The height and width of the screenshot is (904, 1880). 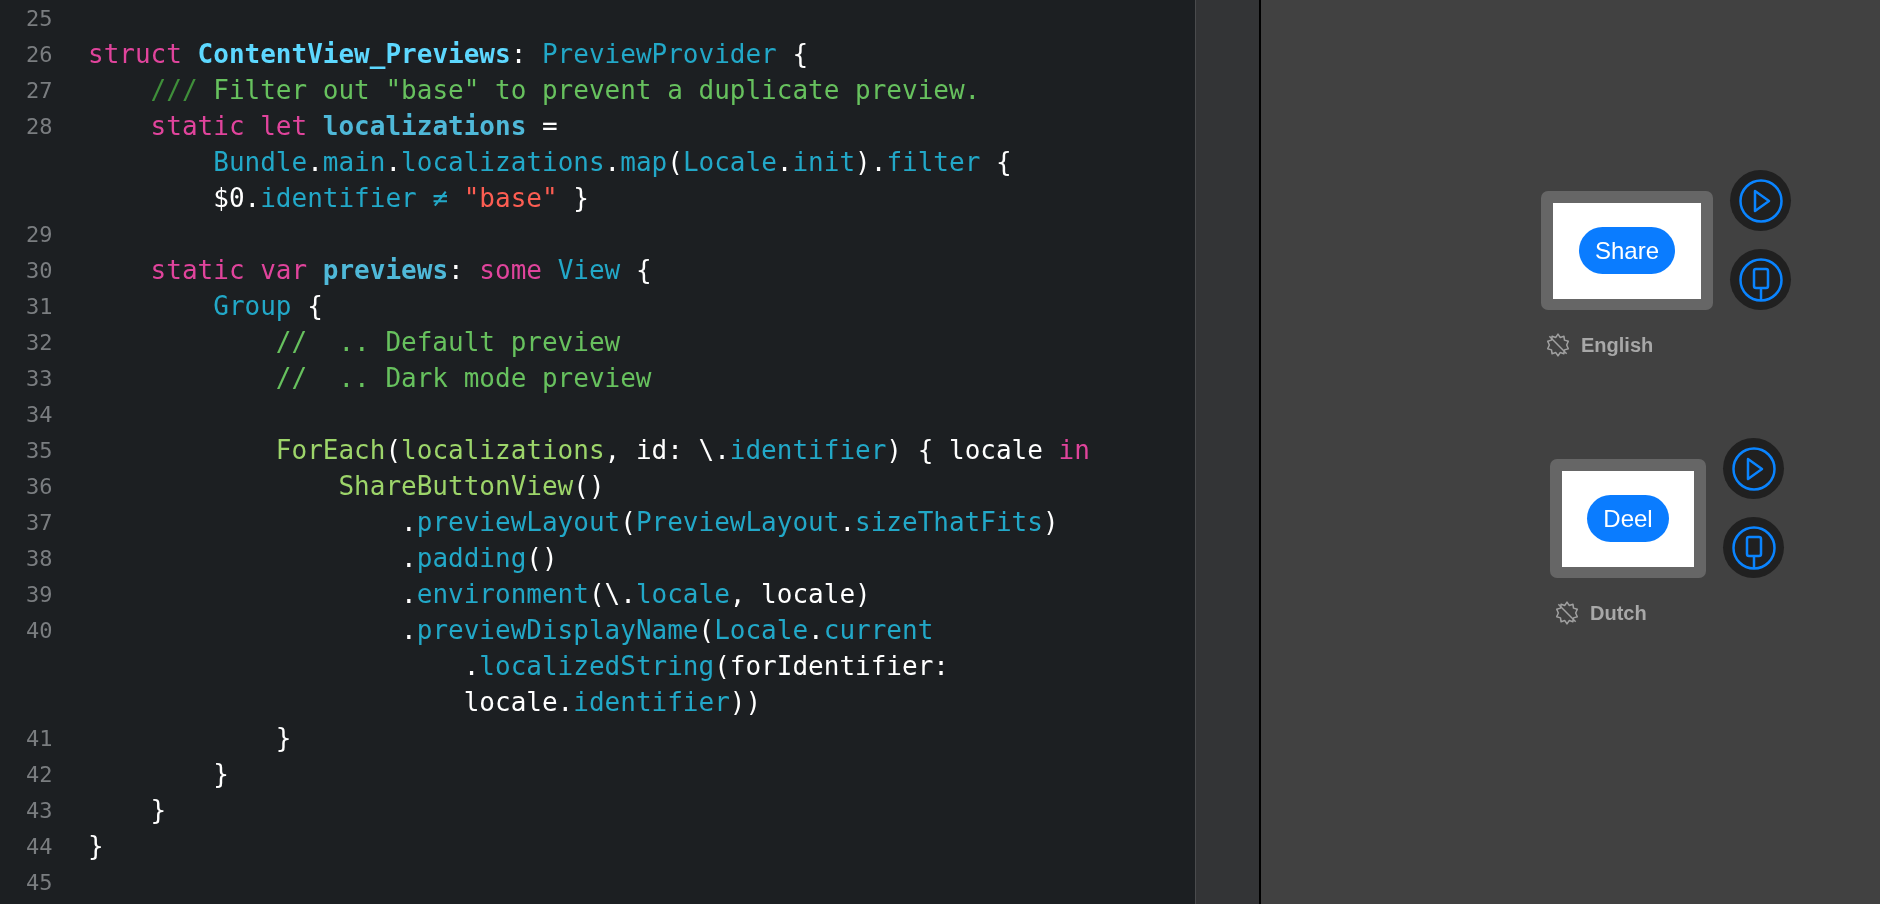 I want to click on preview-name: English, so click(x=1617, y=345).